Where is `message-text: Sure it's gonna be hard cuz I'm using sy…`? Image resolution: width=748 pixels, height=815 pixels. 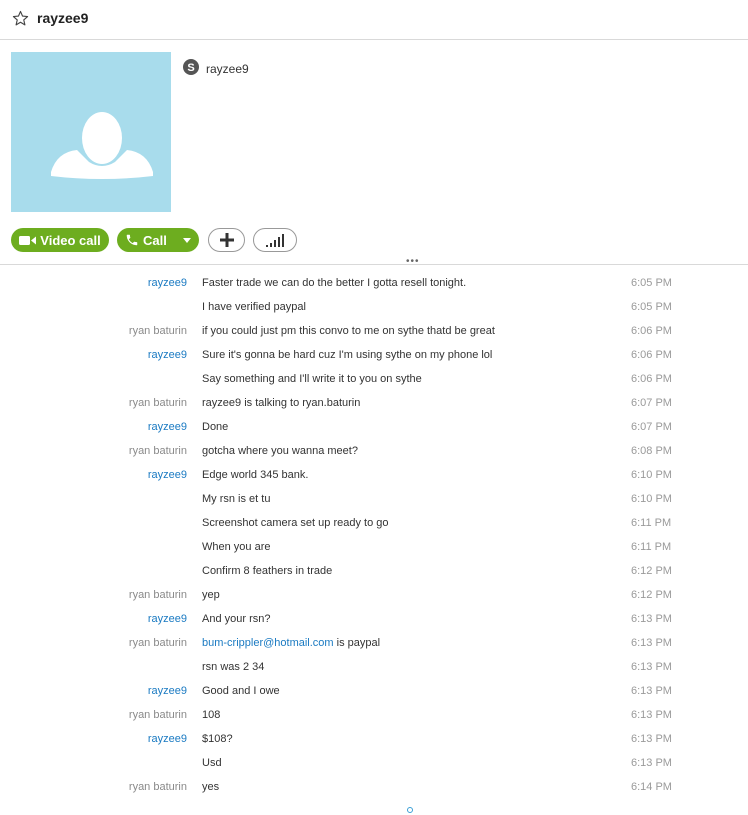
message-text: Sure it's gonna be hard cuz I'm using sy… is located at coordinates (347, 355).